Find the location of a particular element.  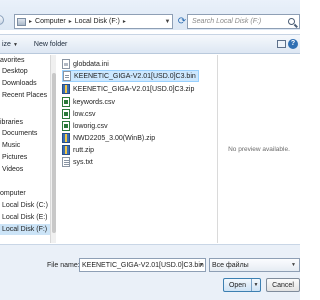

nav-group-computer: omputer is located at coordinates (13, 193).